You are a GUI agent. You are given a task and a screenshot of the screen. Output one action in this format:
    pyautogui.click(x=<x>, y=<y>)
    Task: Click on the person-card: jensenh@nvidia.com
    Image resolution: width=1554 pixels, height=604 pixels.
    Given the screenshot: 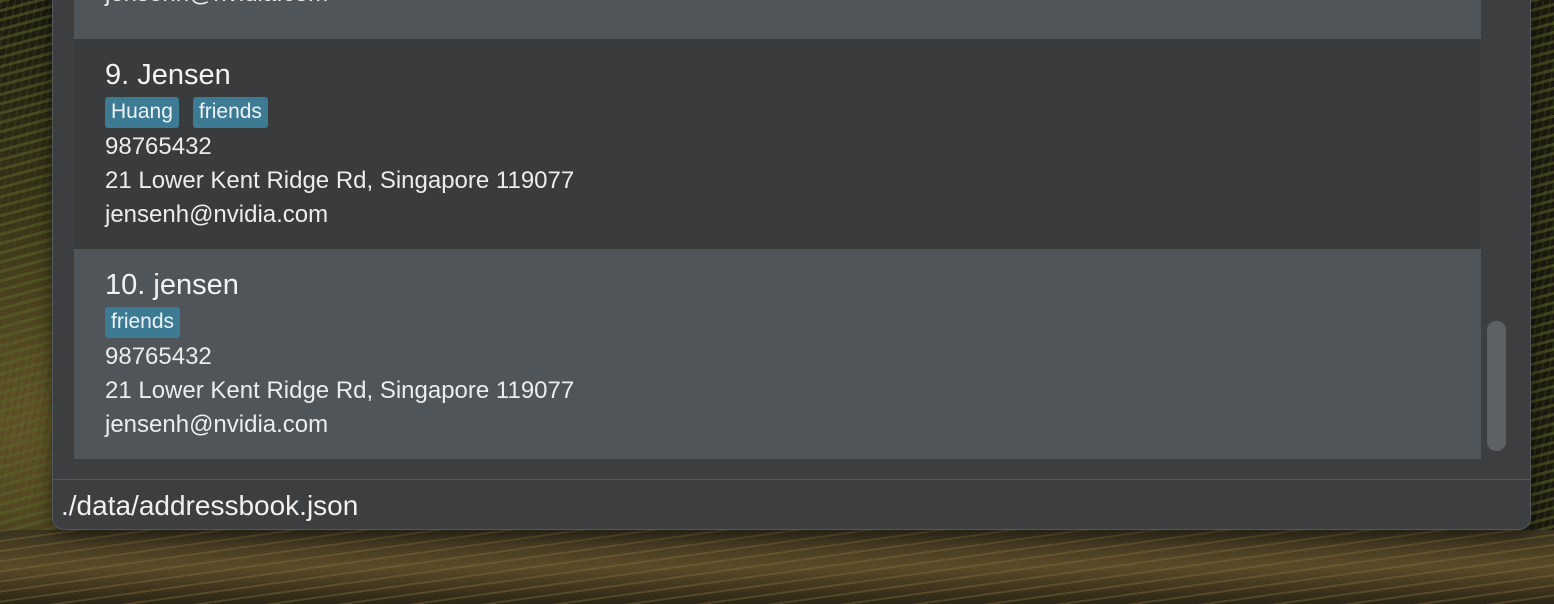 What is the action you would take?
    pyautogui.click(x=777, y=19)
    